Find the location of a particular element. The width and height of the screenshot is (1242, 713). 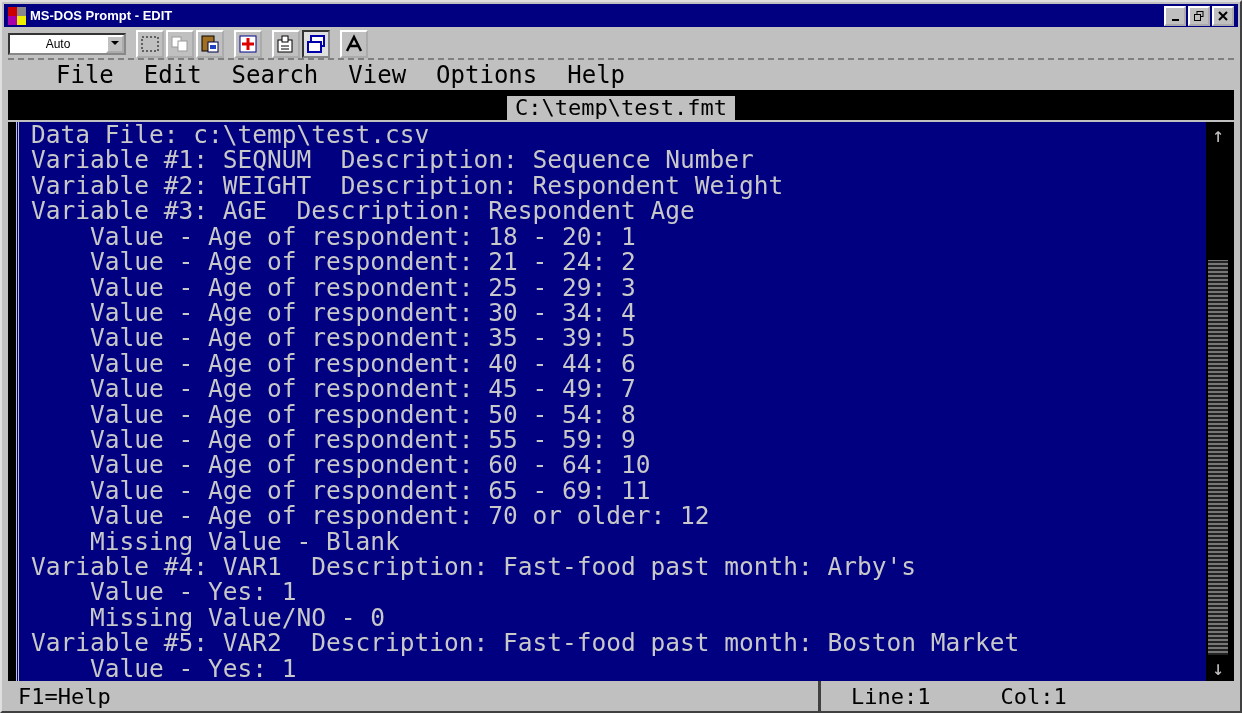

paste-button is located at coordinates (210, 43).